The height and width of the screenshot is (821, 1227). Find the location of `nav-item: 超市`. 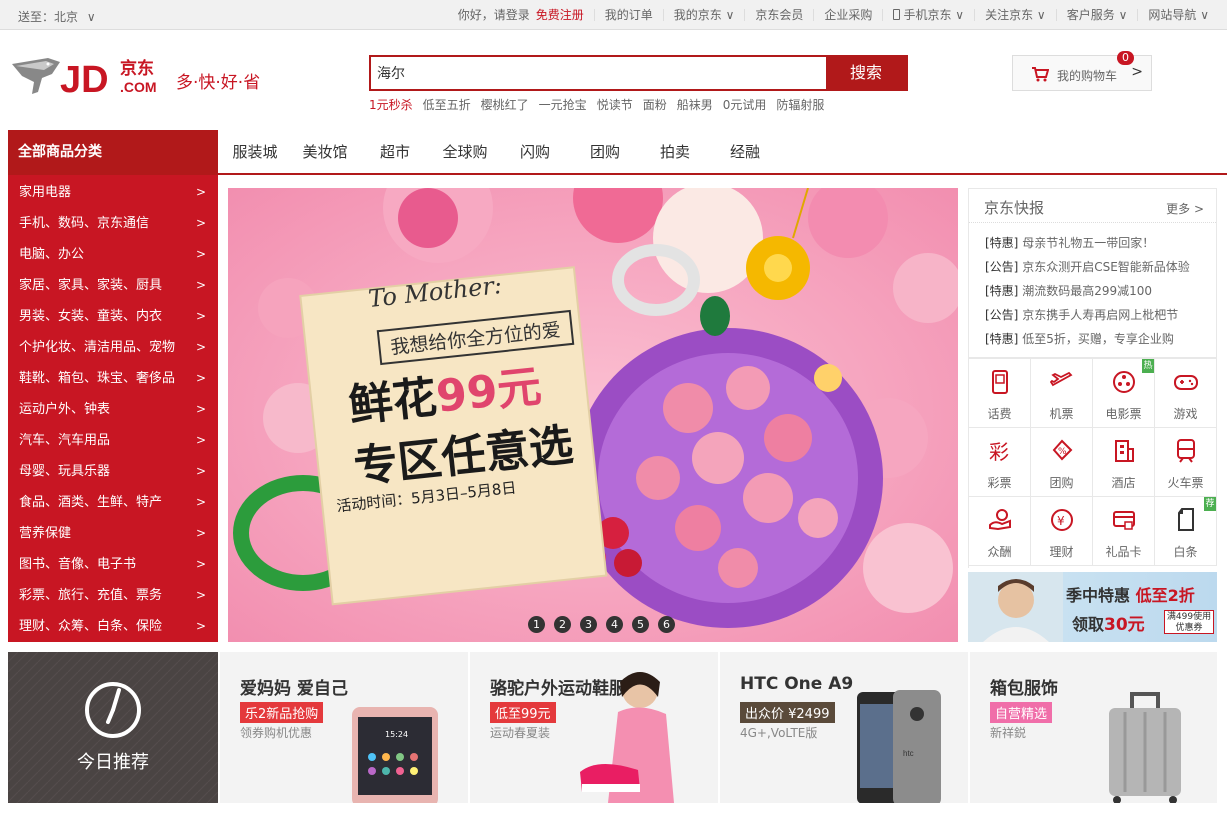

nav-item: 超市 is located at coordinates (395, 151).